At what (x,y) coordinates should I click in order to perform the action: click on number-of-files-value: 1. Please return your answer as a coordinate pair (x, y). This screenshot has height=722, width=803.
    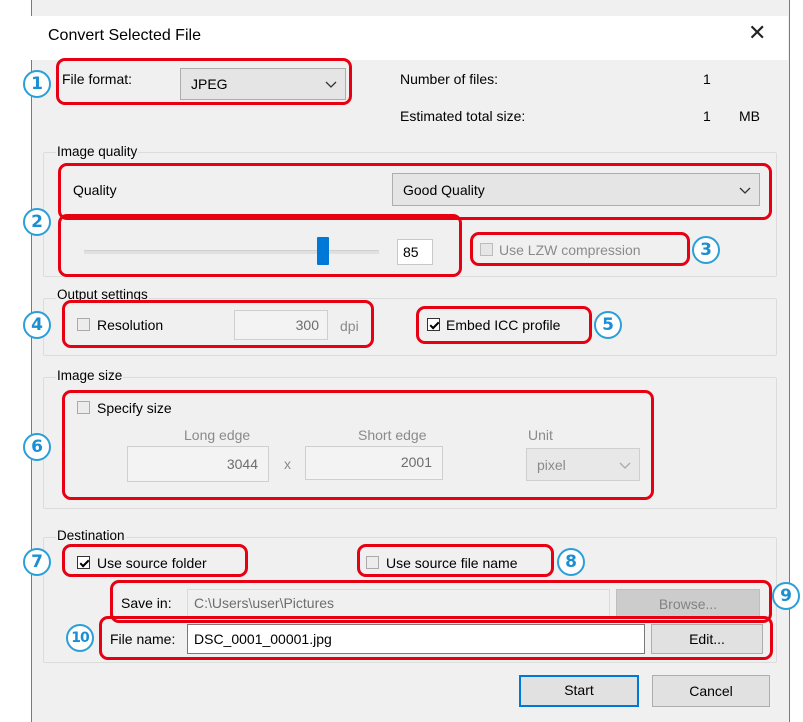
    Looking at the image, I should click on (707, 79).